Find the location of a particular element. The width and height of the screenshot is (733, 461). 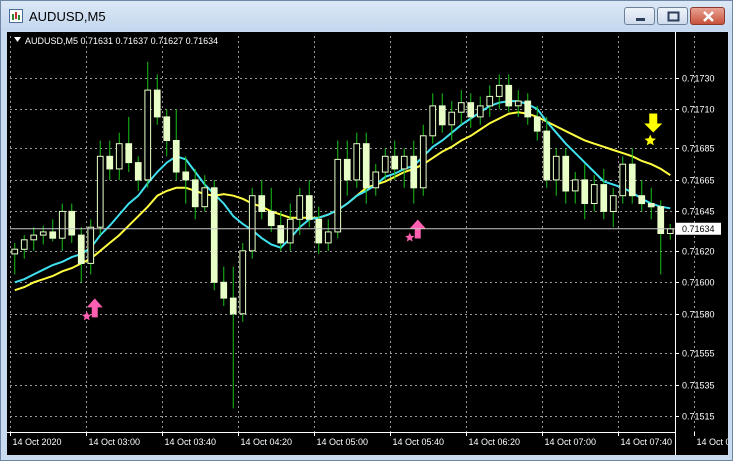

sell-star-icon is located at coordinates (650, 140).